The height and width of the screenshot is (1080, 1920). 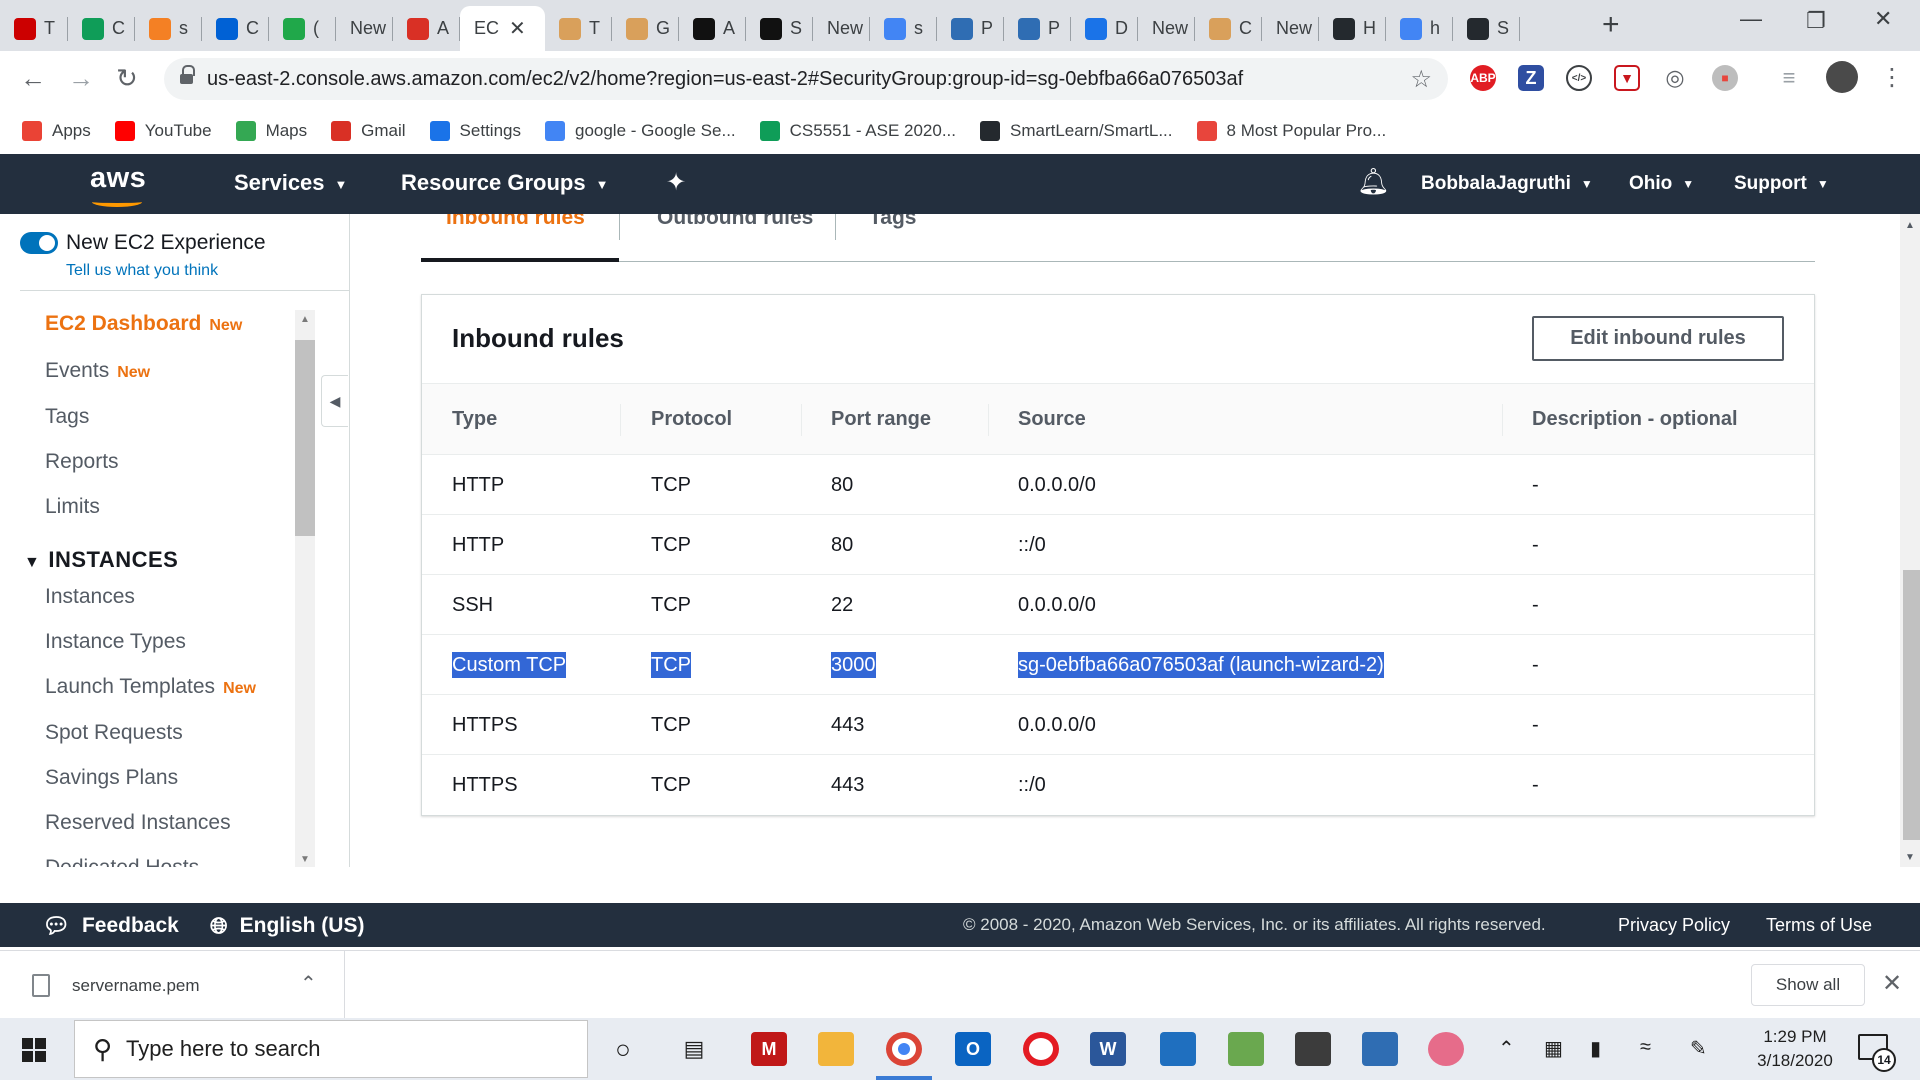 I want to click on resource-groups-menu: Resource Groups ▼, so click(x=504, y=183).